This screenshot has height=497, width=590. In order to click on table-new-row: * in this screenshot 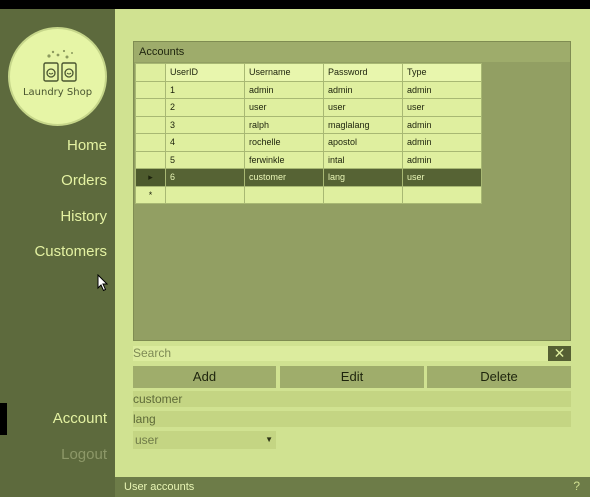, I will do `click(308, 194)`.